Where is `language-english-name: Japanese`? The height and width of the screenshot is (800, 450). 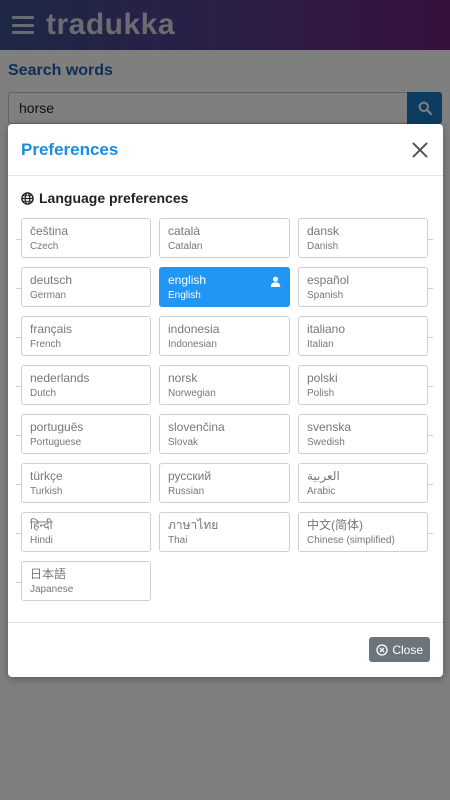 language-english-name: Japanese is located at coordinates (52, 589).